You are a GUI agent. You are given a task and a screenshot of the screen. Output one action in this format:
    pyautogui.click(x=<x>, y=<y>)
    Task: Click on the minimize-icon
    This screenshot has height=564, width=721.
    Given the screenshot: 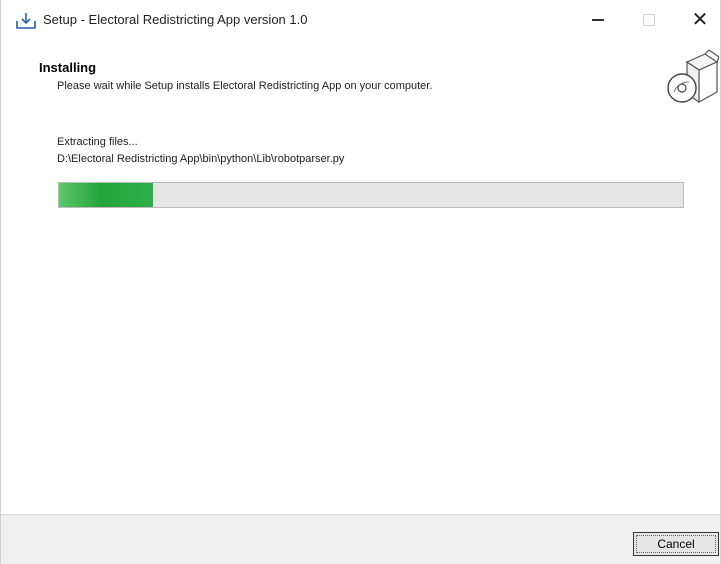 What is the action you would take?
    pyautogui.click(x=598, y=20)
    